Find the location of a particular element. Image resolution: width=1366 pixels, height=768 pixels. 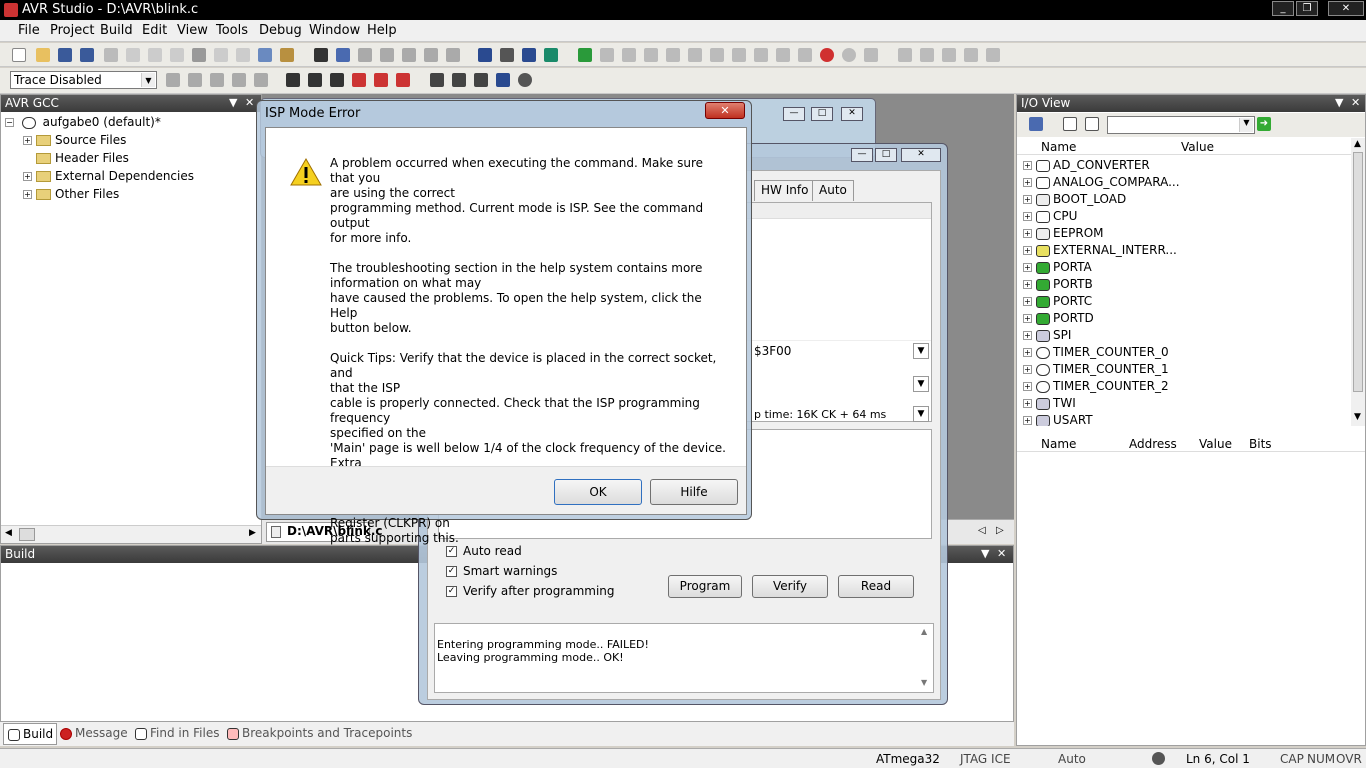

close-button: ✕ is located at coordinates (1346, 8).